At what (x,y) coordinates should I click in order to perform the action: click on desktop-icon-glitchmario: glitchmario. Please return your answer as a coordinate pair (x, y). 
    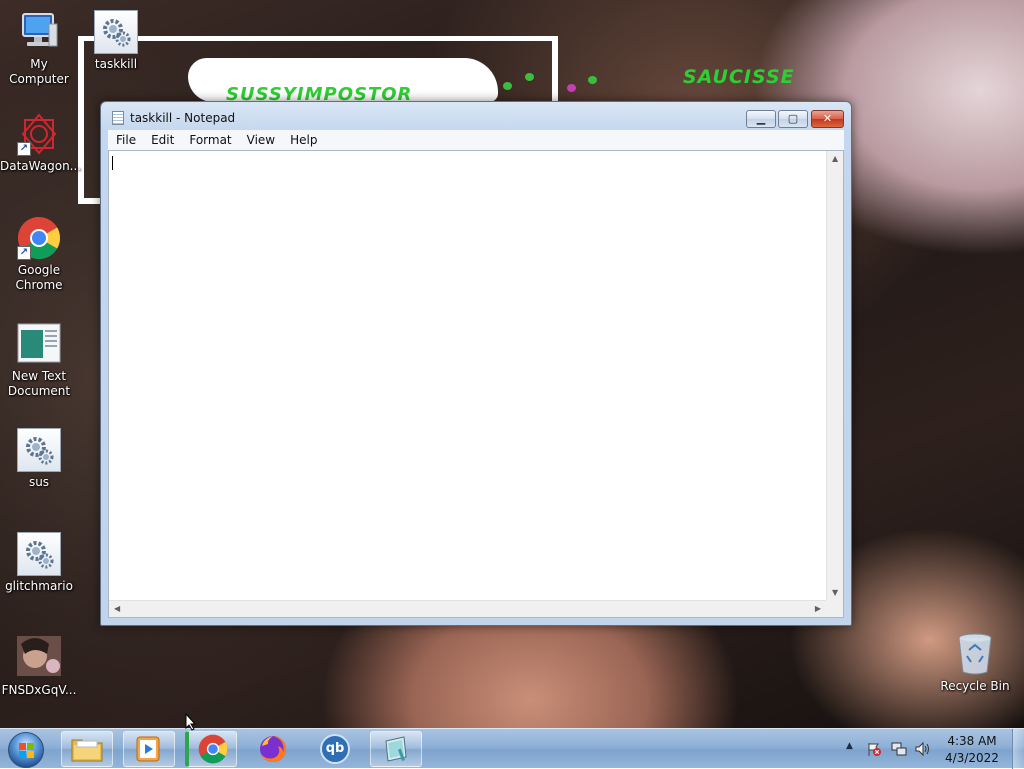
    Looking at the image, I should click on (39, 563).